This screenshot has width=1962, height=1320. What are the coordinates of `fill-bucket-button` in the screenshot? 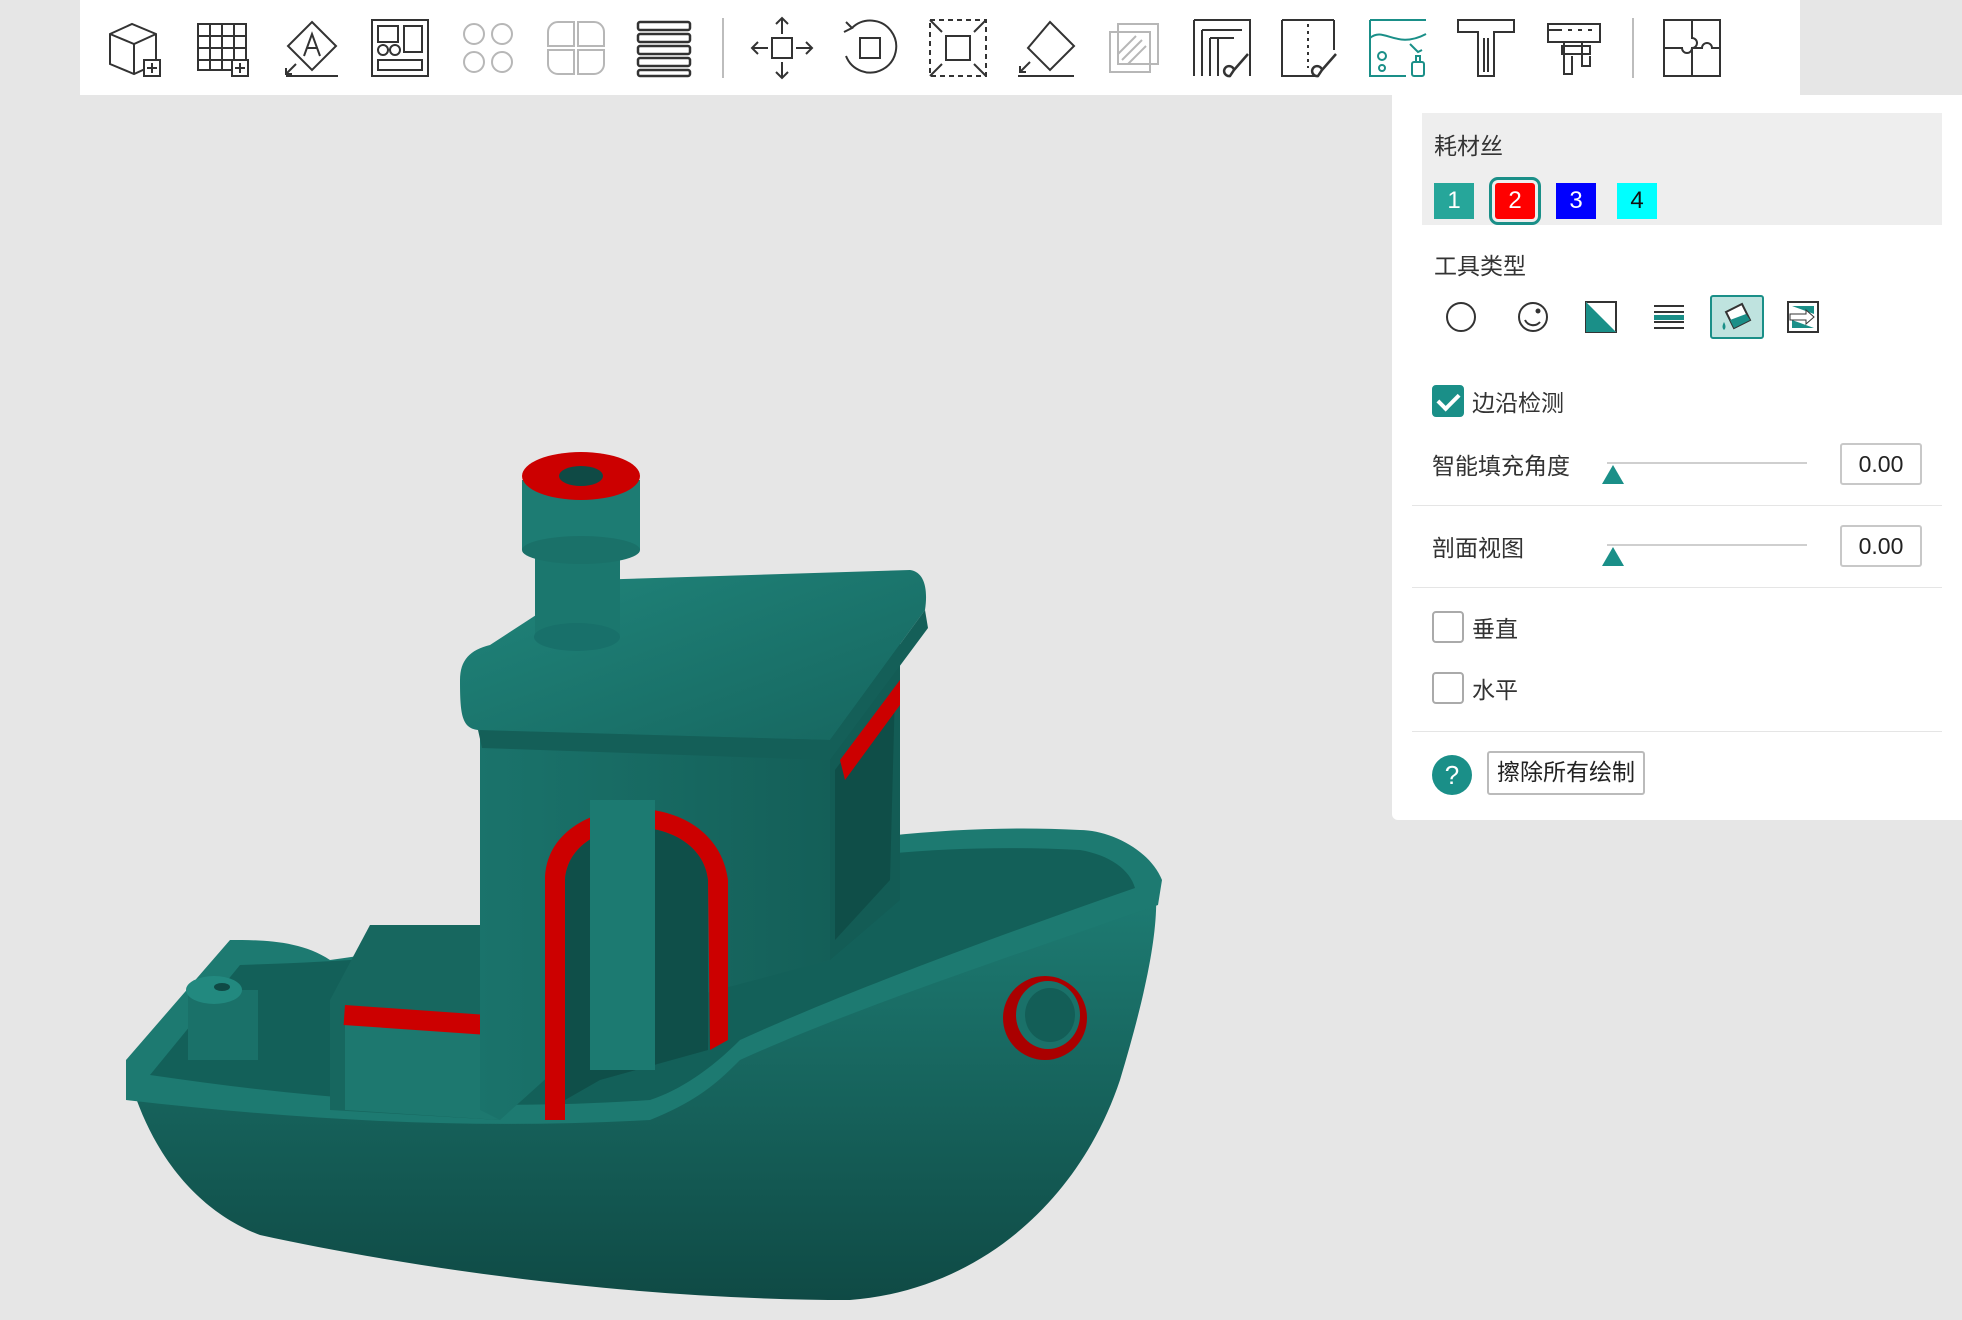 It's located at (1737, 317).